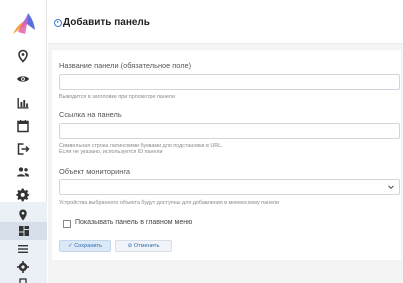 Image resolution: width=403 pixels, height=283 pixels. I want to click on page-footer-space, so click(225, 274).